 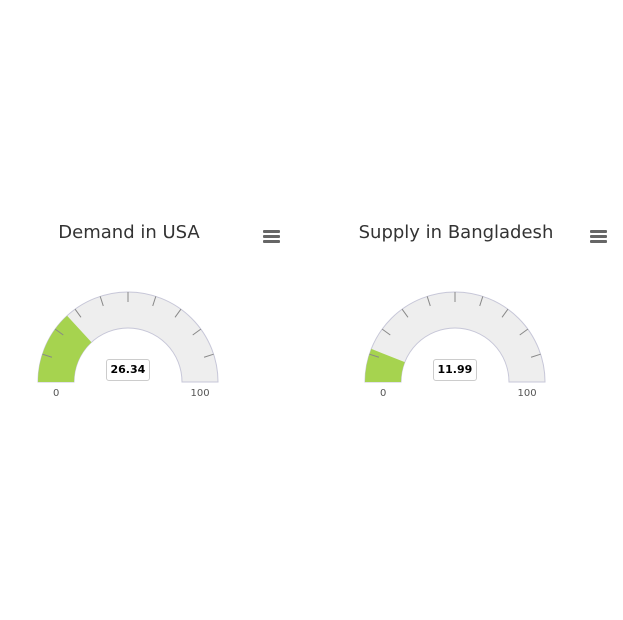 I want to click on chart-title: Supply in Bangladesh, so click(x=456, y=232).